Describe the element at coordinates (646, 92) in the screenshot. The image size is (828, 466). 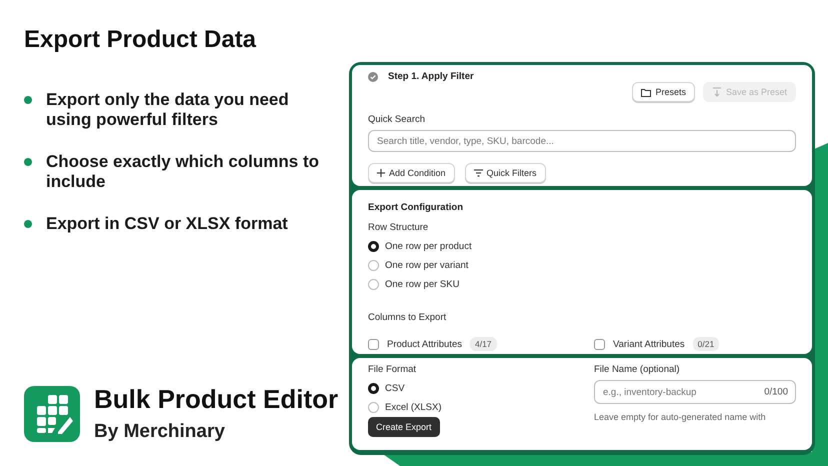
I see `folder-icon` at that location.